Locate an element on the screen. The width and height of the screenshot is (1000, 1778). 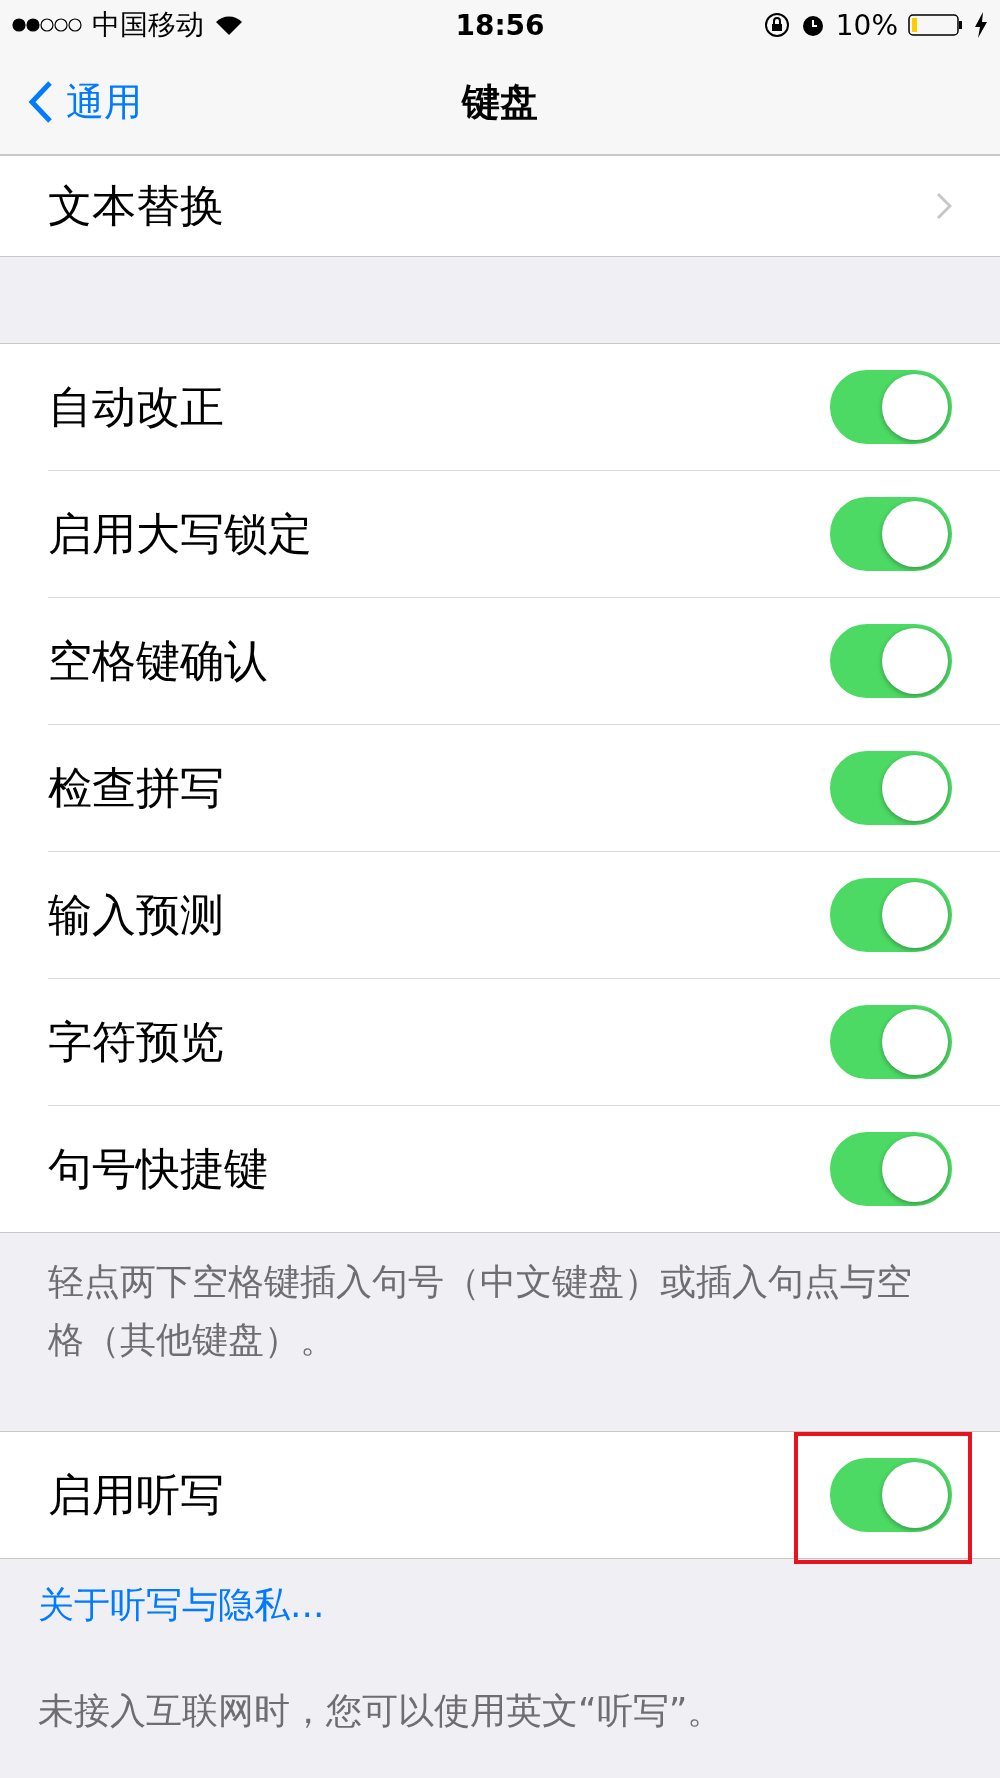
back-button: 通用 is located at coordinates (71, 102).